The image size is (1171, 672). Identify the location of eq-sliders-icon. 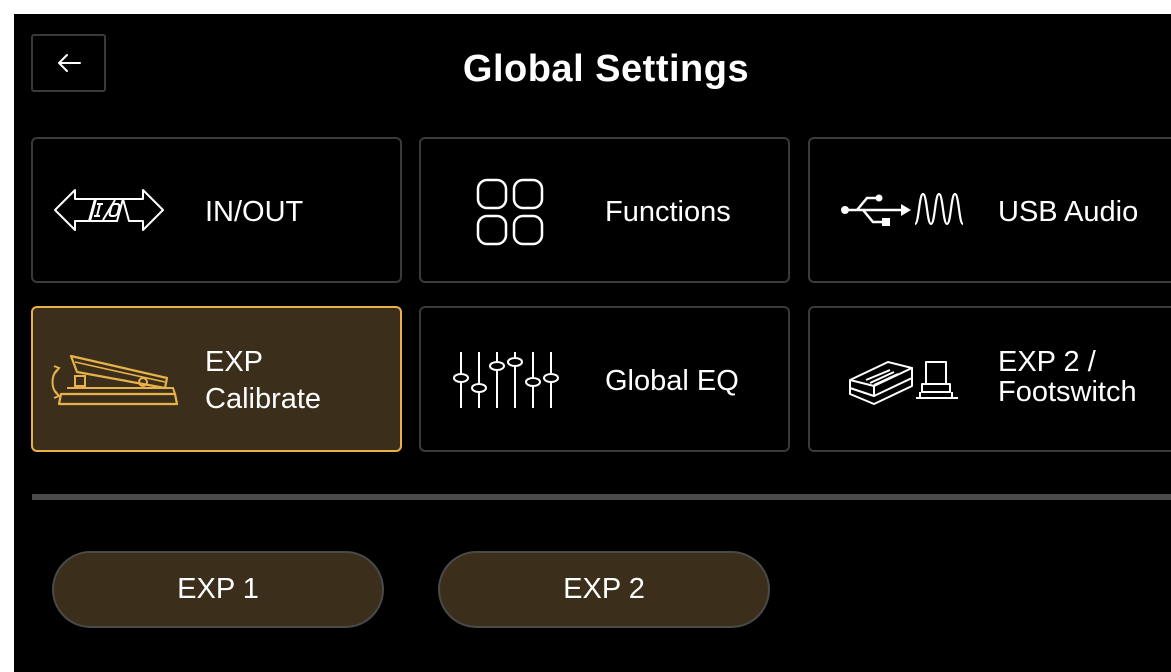
(508, 379).